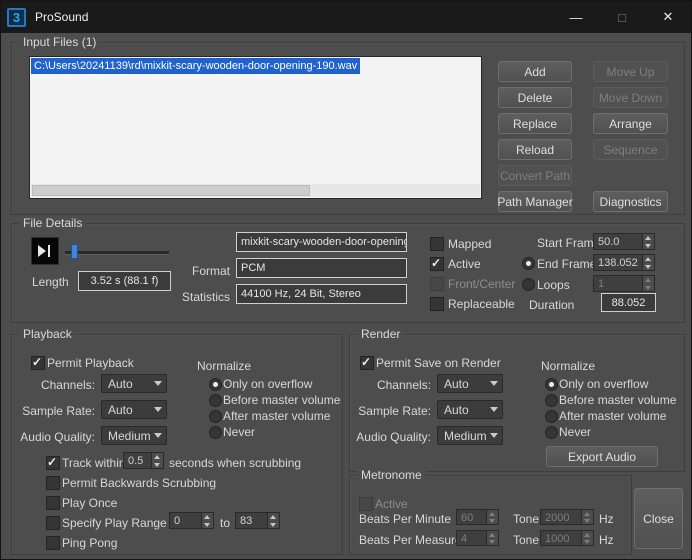 The height and width of the screenshot is (560, 692). What do you see at coordinates (50, 282) in the screenshot?
I see `length-label: Length` at bounding box center [50, 282].